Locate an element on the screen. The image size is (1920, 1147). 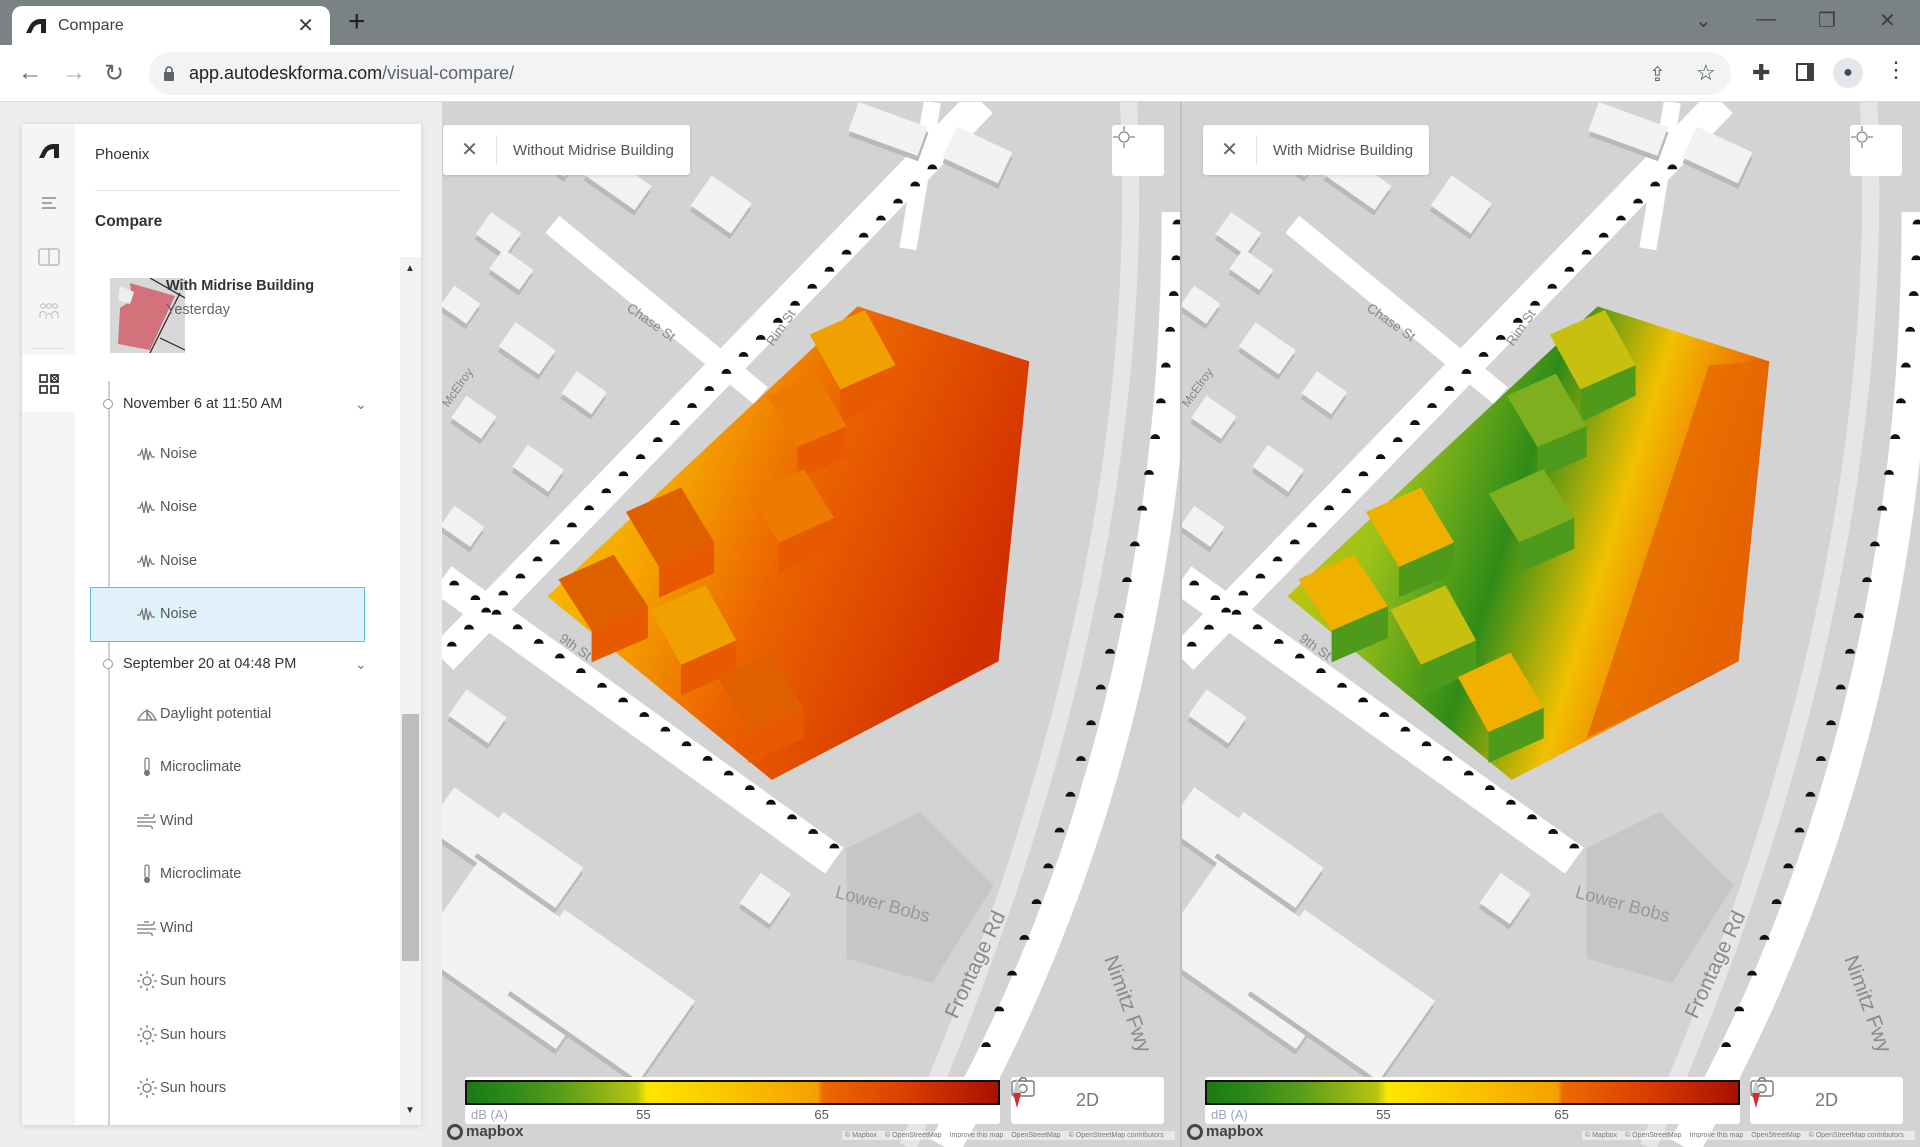
back-icon: ← is located at coordinates (30, 73).